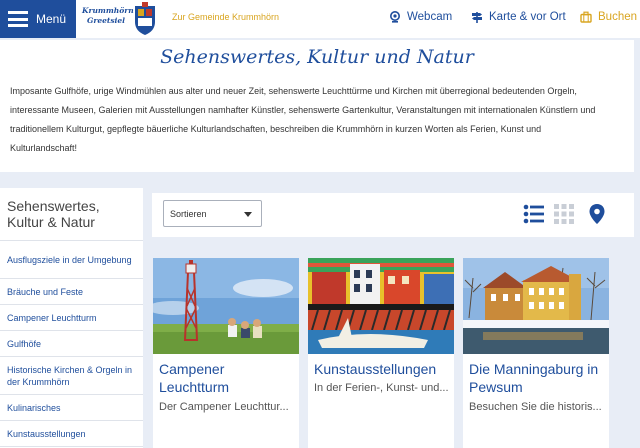  I want to click on grid-view-icon, so click(564, 214).